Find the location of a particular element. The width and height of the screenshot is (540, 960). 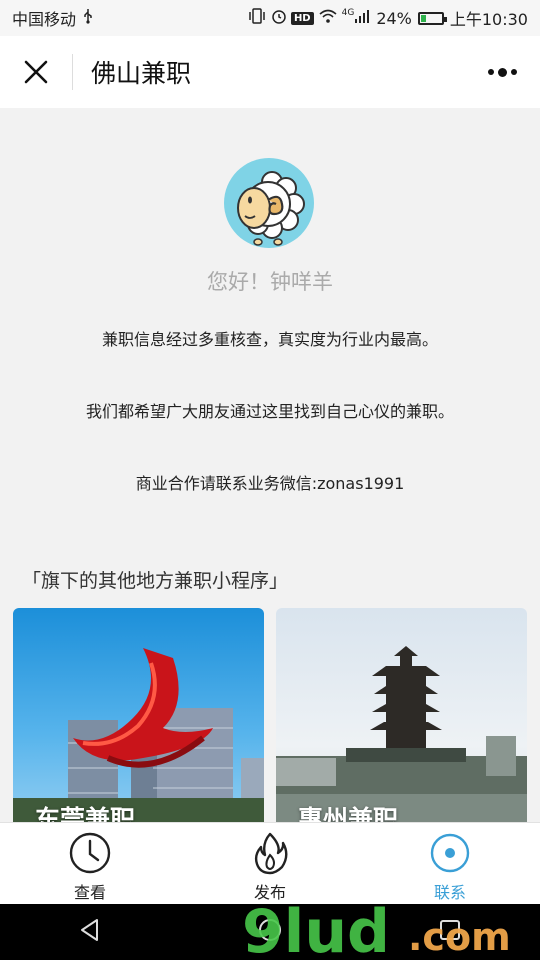

clock-time: 上午10:30 is located at coordinates (488, 19).